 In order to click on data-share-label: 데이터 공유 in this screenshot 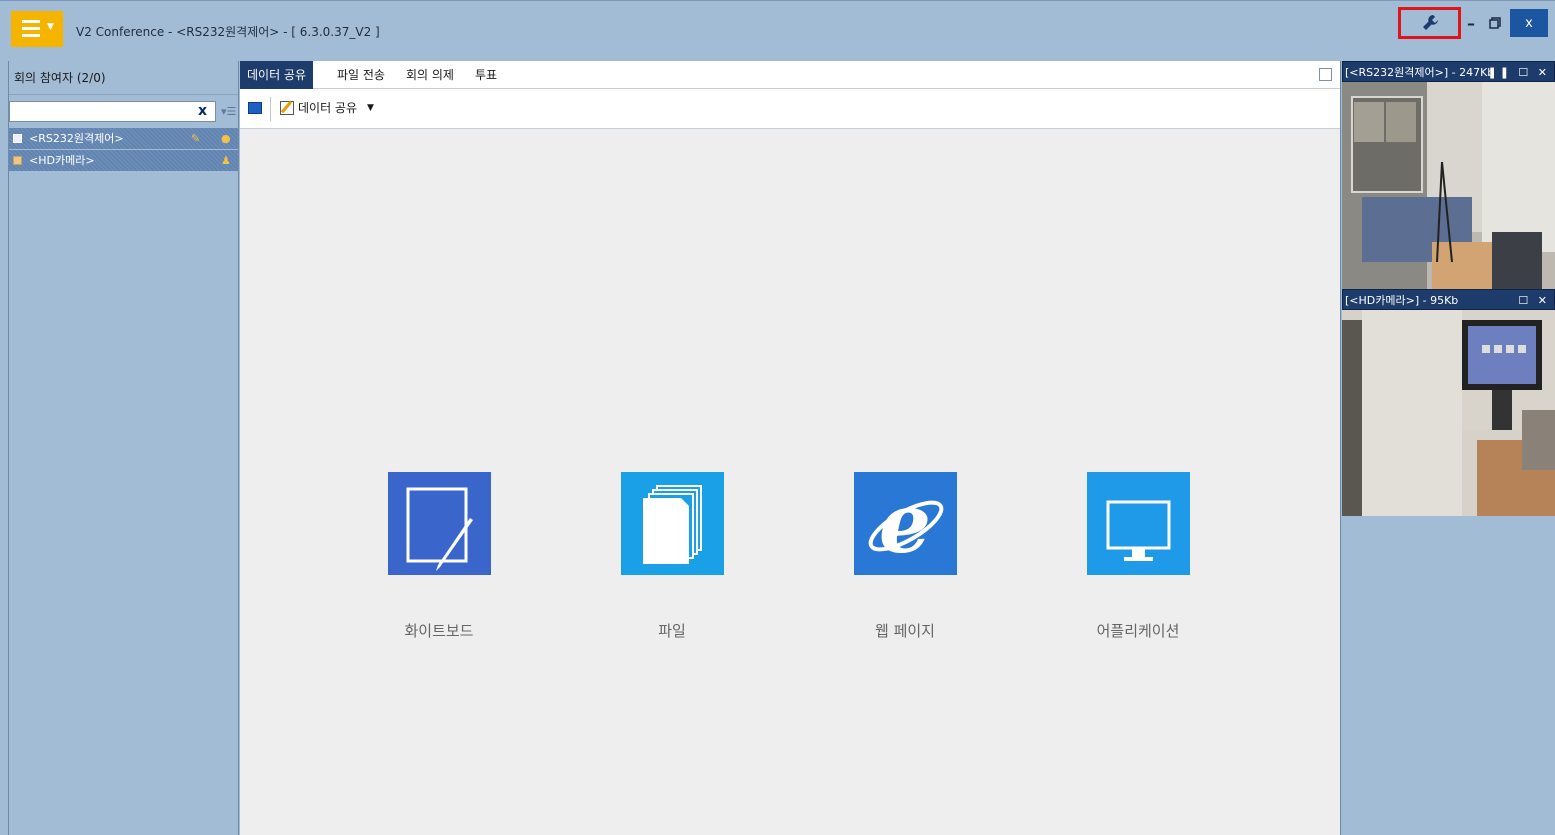, I will do `click(328, 108)`.